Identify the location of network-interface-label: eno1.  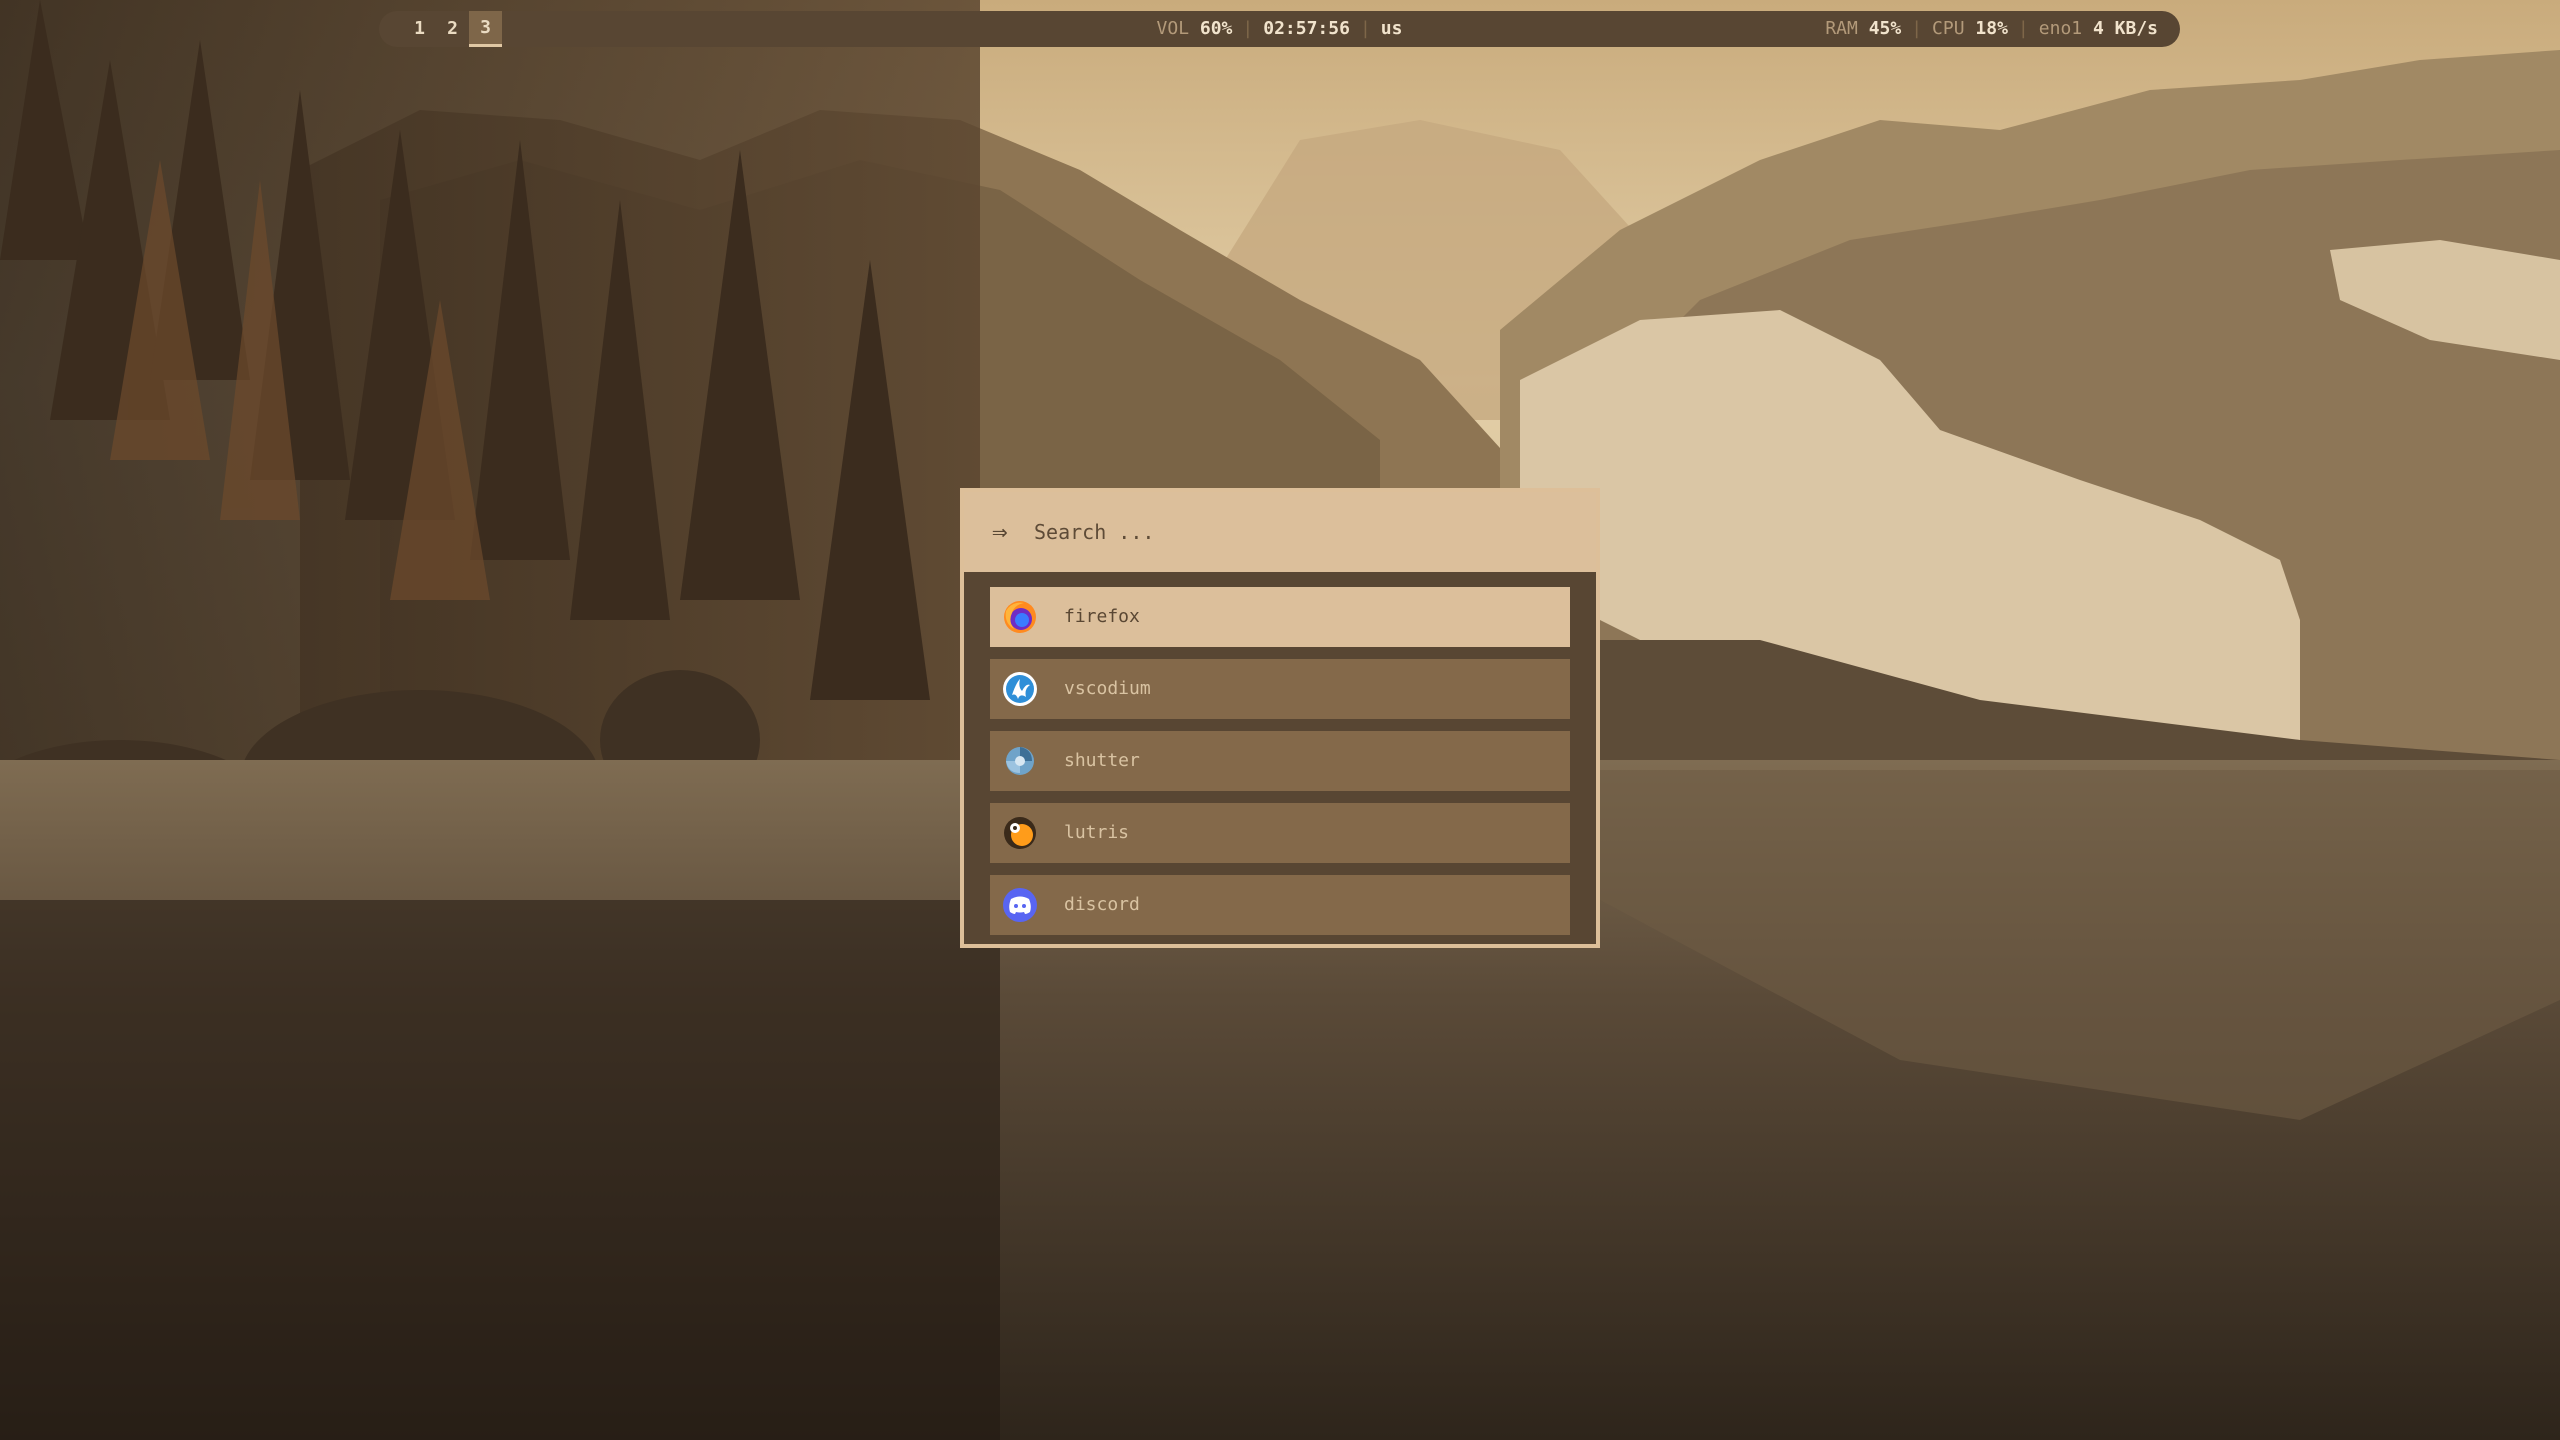
(2060, 28).